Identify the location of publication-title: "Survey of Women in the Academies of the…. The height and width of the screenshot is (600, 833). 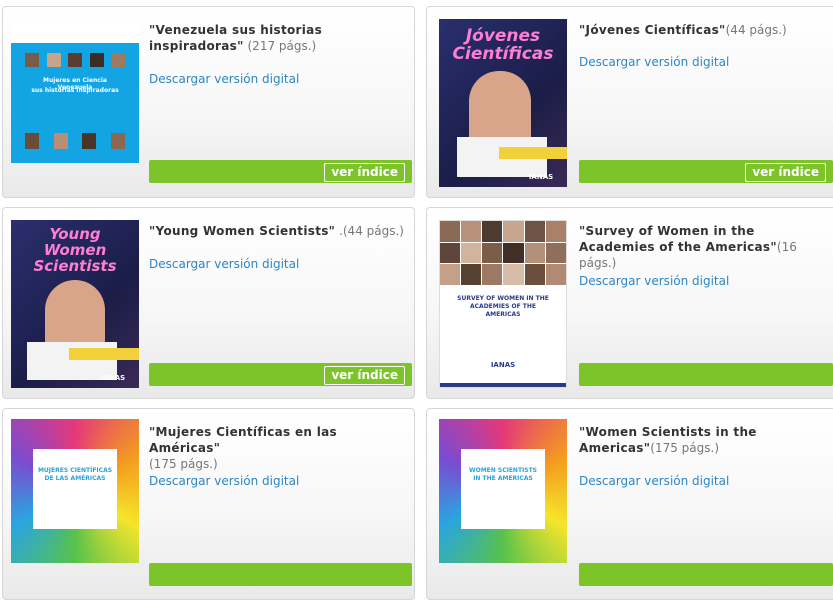
(704, 247).